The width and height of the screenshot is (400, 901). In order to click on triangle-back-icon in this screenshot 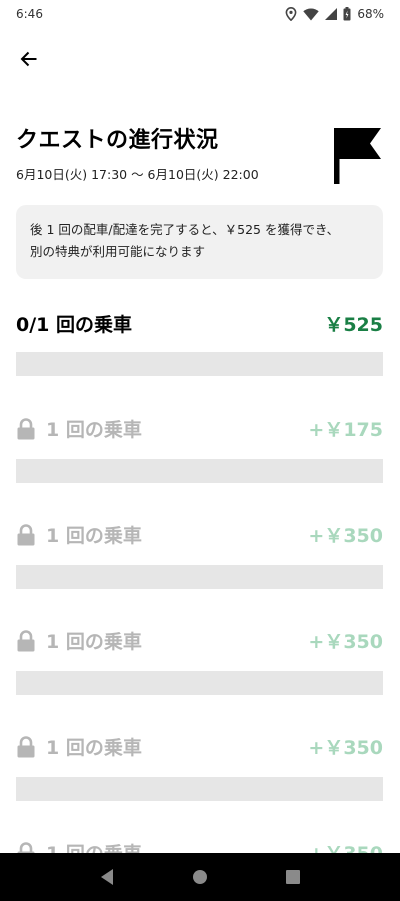, I will do `click(107, 877)`.